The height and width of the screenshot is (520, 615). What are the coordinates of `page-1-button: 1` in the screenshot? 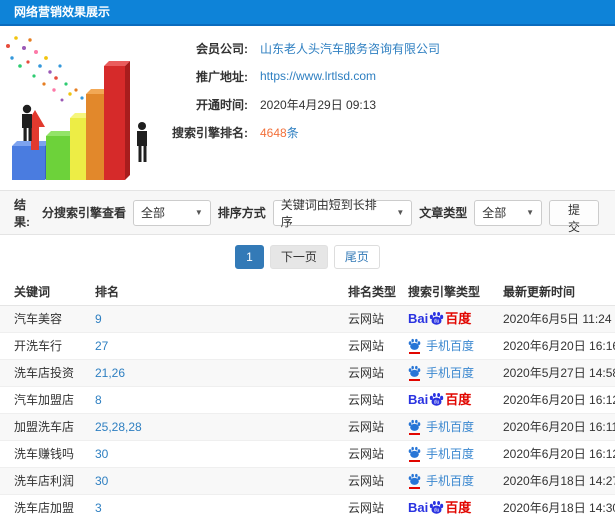 It's located at (249, 256).